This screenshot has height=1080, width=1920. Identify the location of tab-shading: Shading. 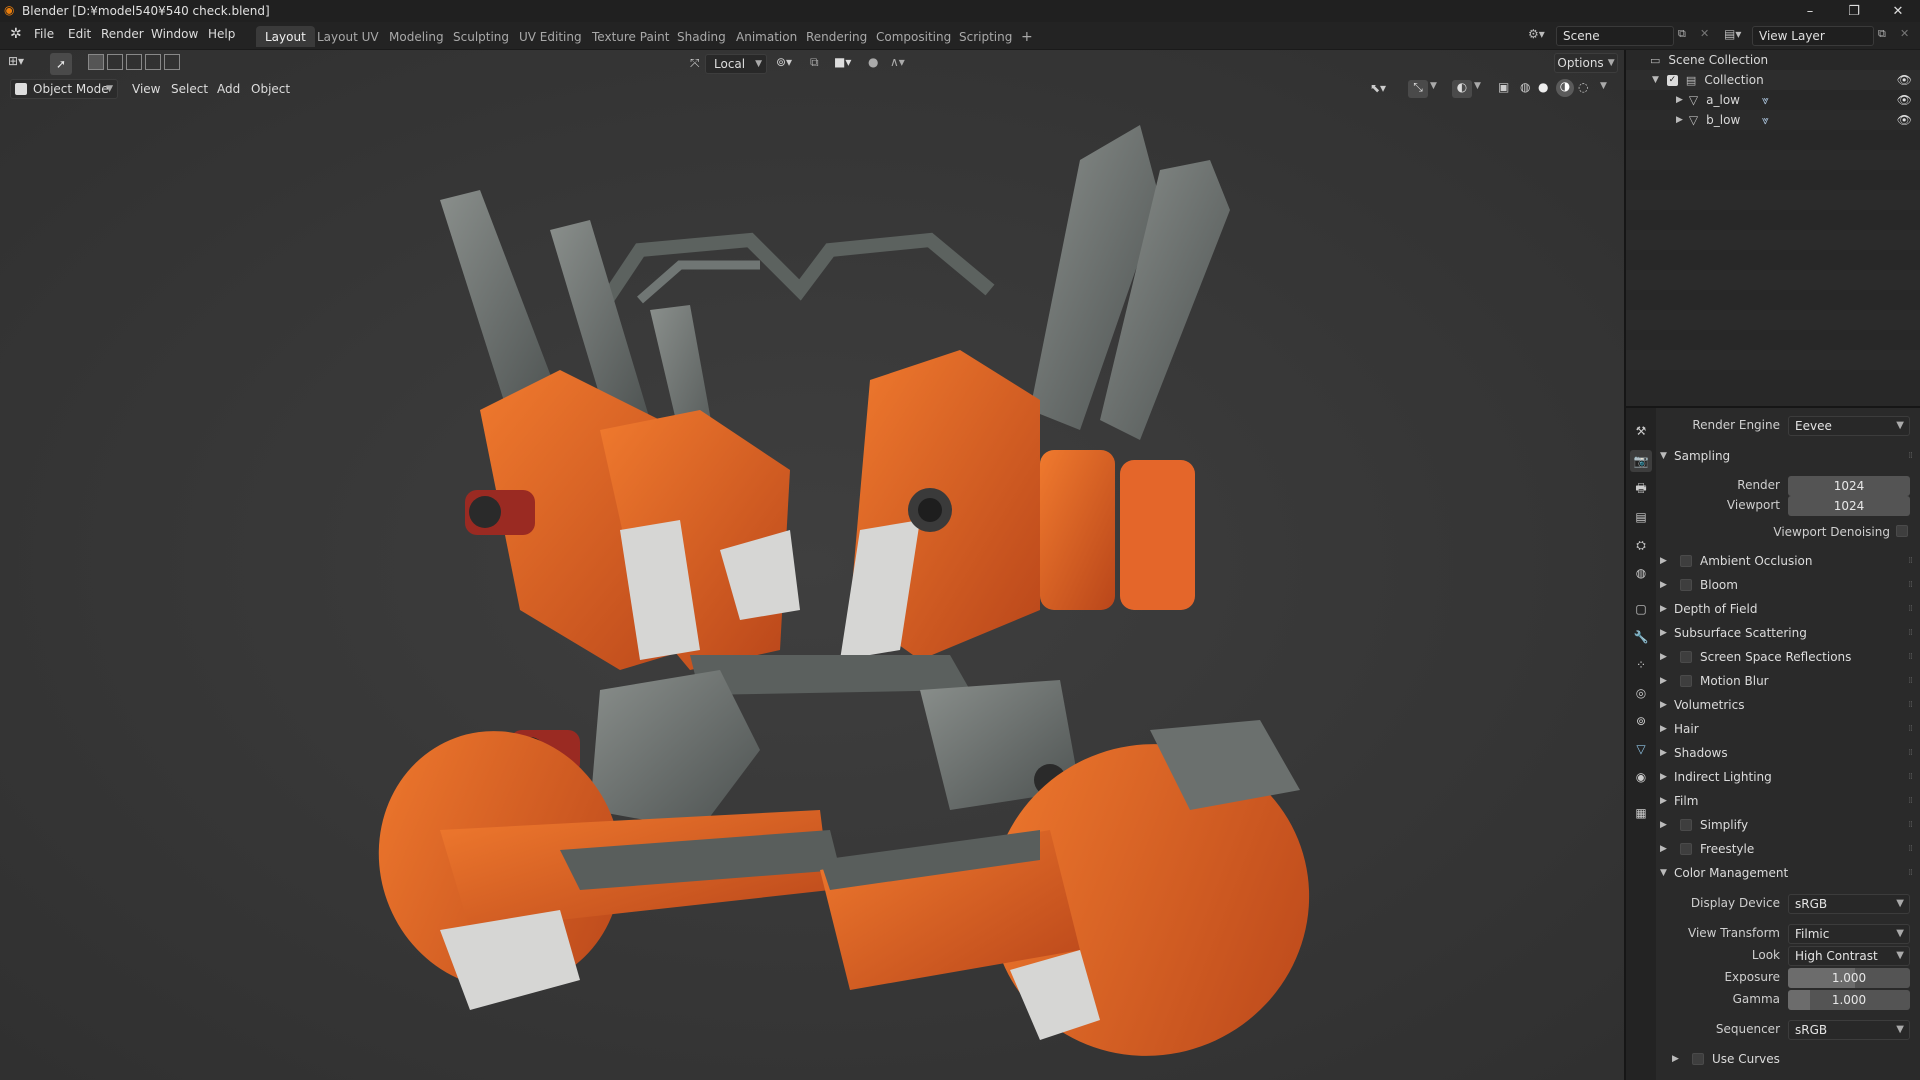
(701, 36).